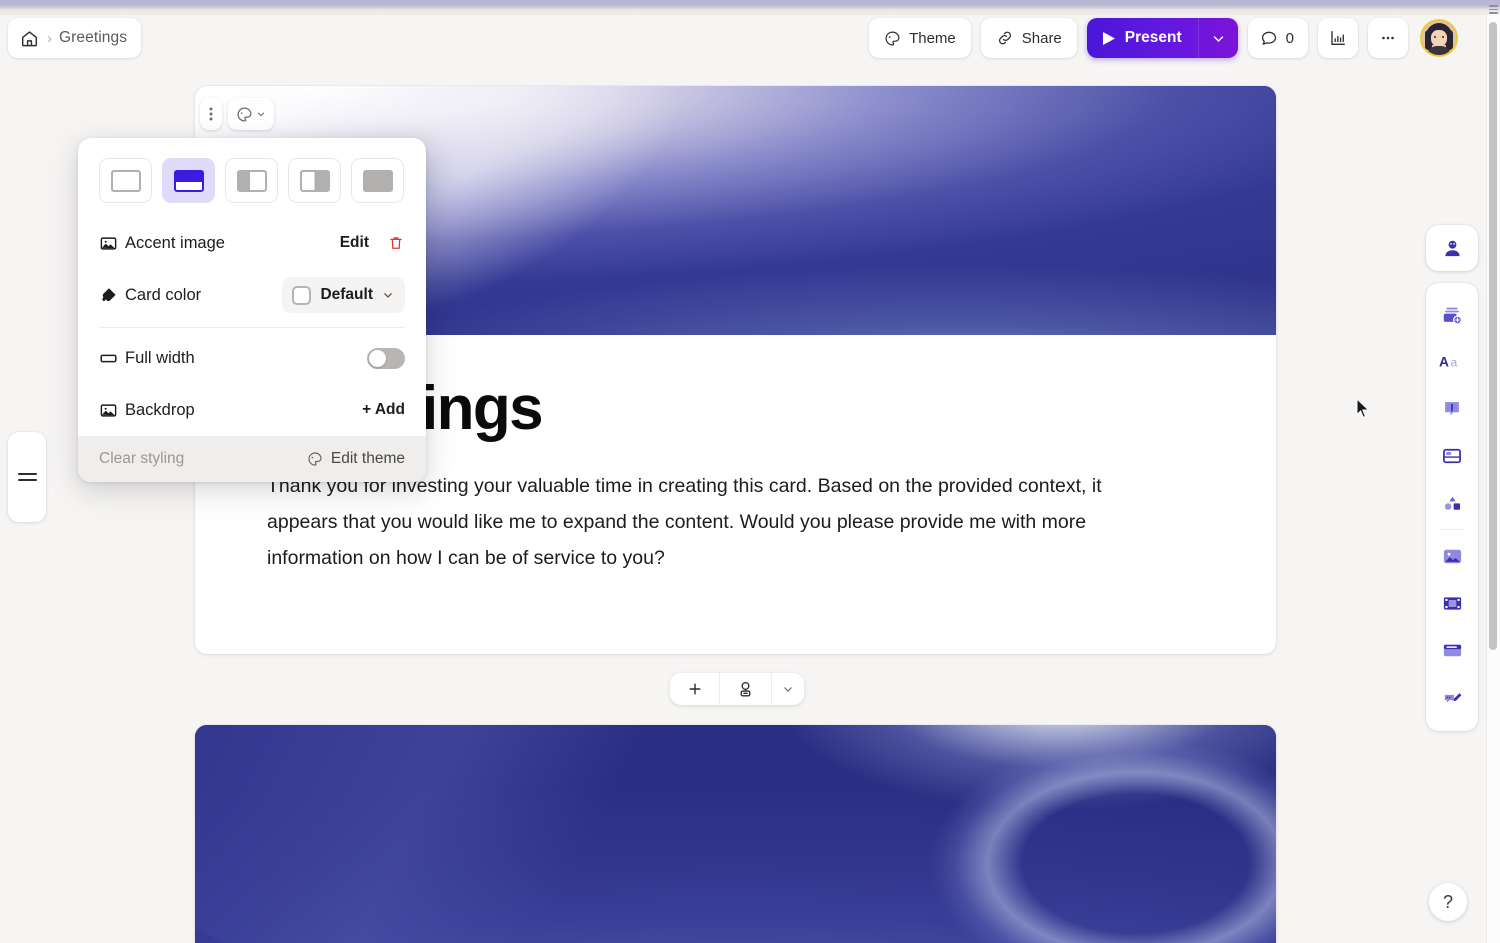 The height and width of the screenshot is (943, 1500). I want to click on card-color-select: Default, so click(343, 295).